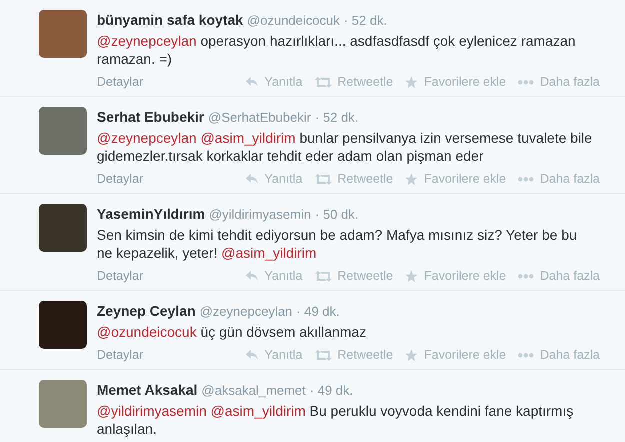 The image size is (625, 442). Describe the element at coordinates (260, 118) in the screenshot. I see `user-handle: @SerhatEbubekir` at that location.